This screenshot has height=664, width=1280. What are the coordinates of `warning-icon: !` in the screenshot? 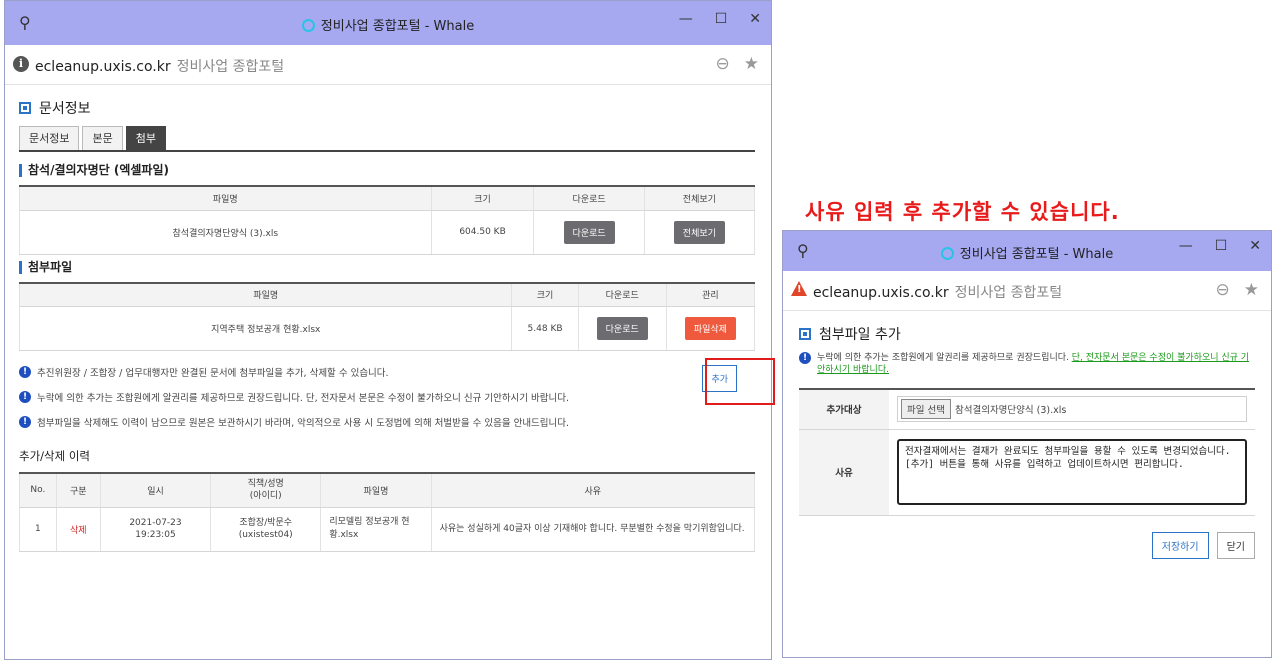 It's located at (799, 288).